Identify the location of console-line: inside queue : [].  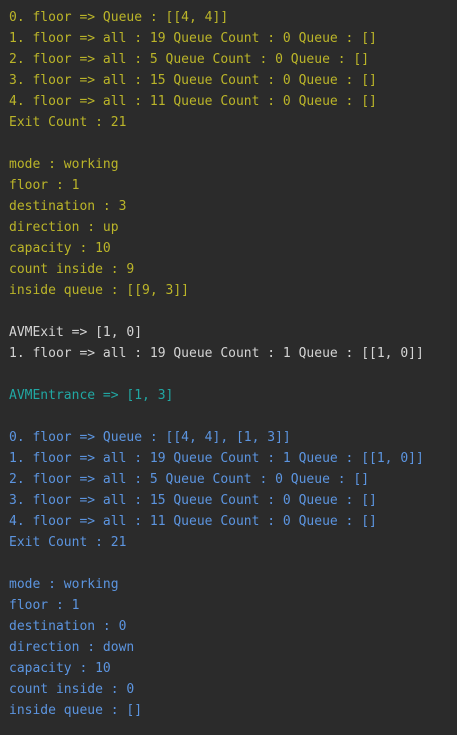
(76, 710).